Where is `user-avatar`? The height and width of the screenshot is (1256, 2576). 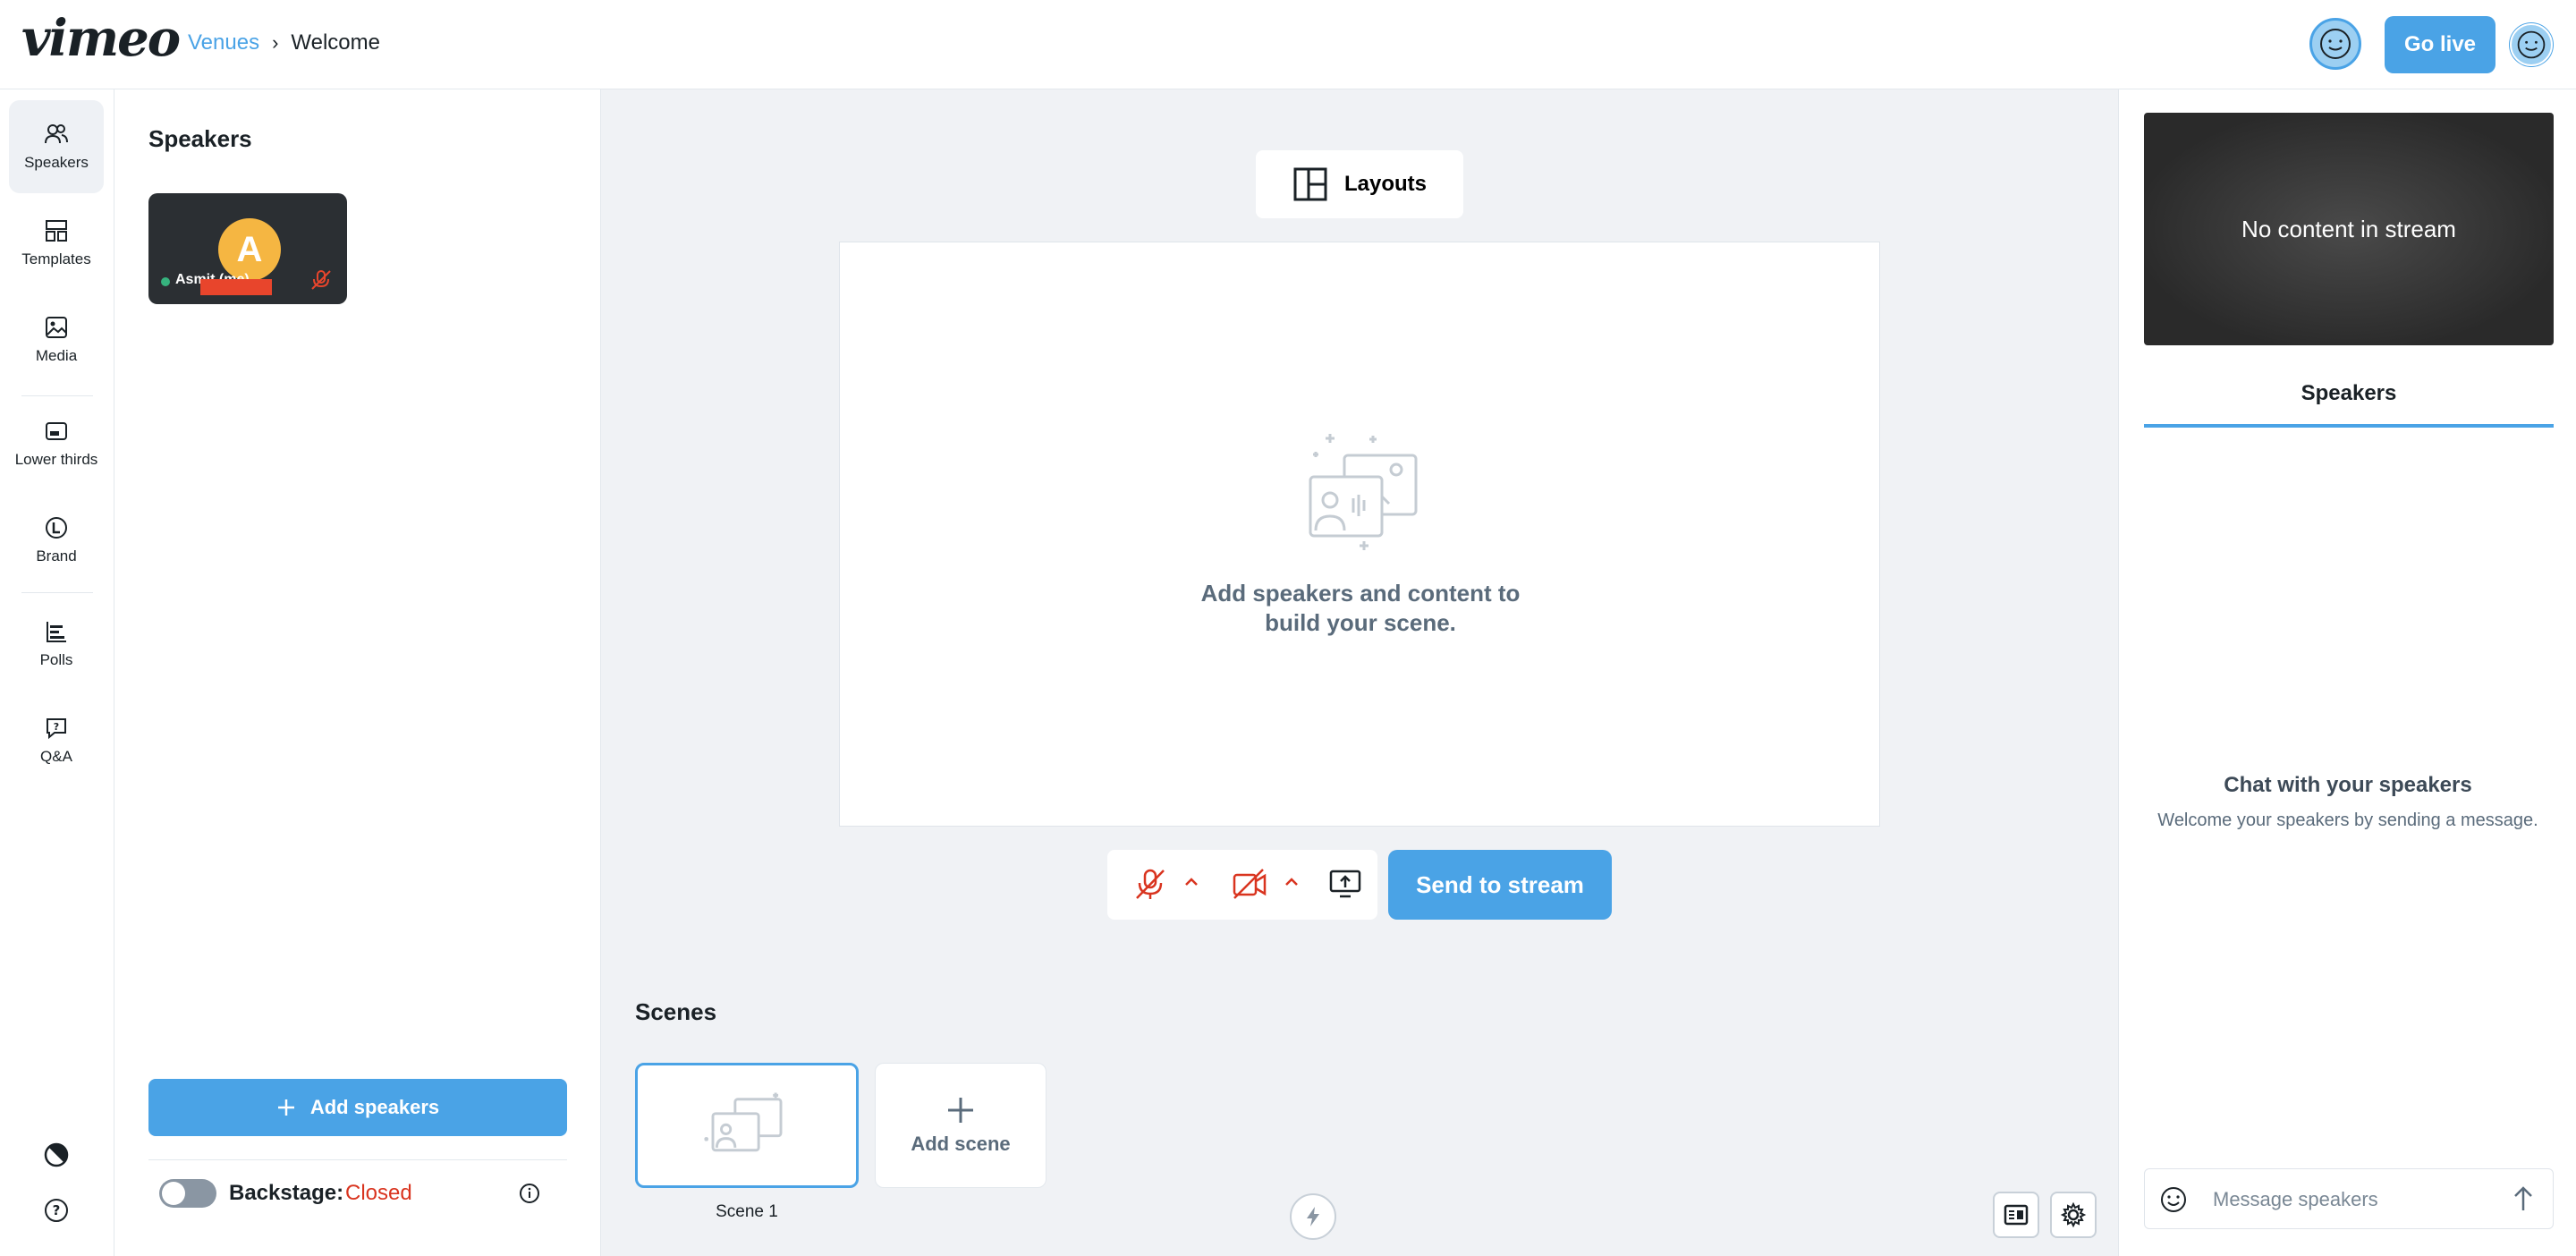 user-avatar is located at coordinates (2335, 44).